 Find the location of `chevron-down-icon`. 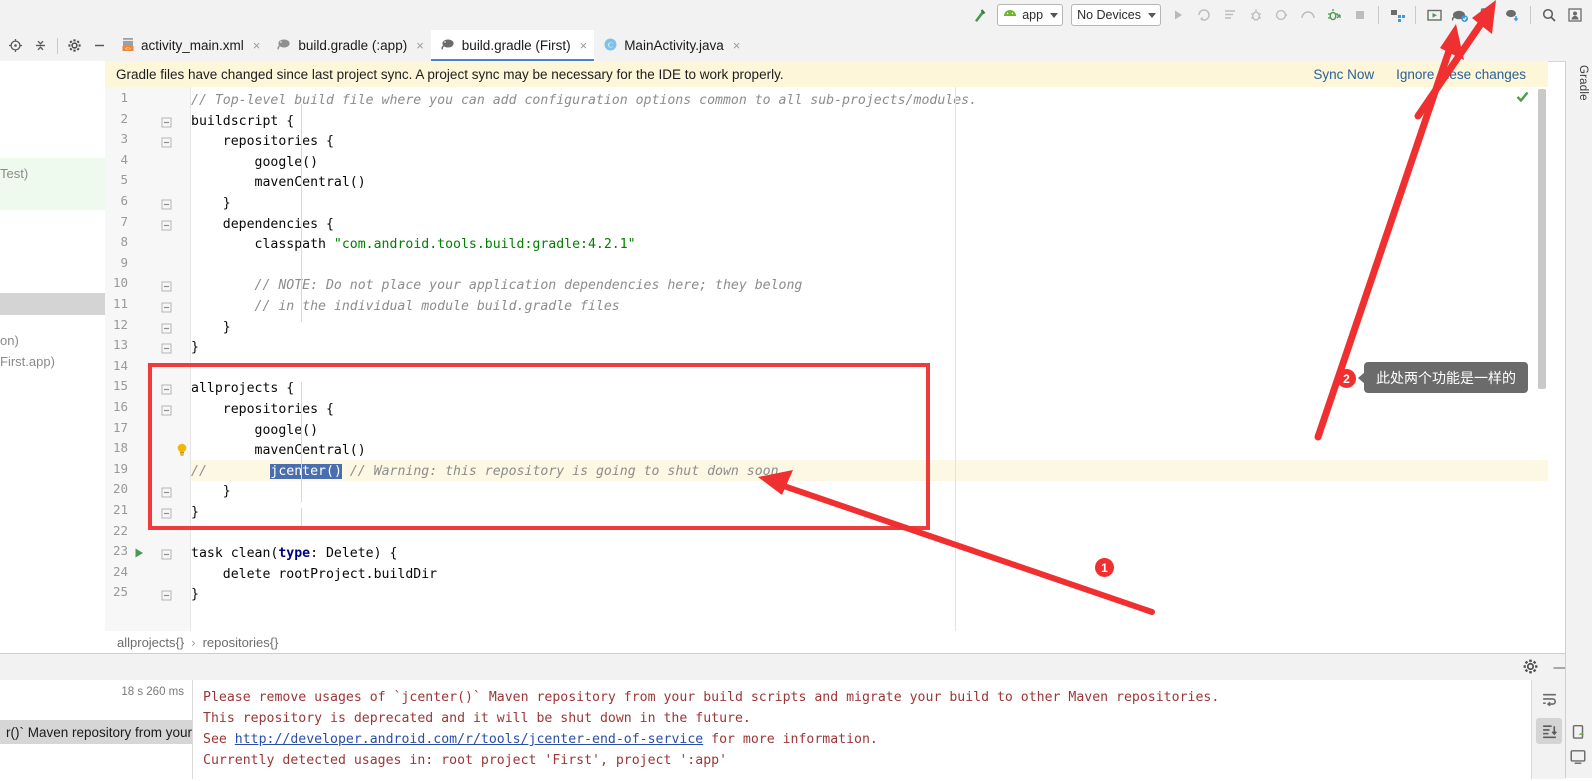

chevron-down-icon is located at coordinates (1152, 15).